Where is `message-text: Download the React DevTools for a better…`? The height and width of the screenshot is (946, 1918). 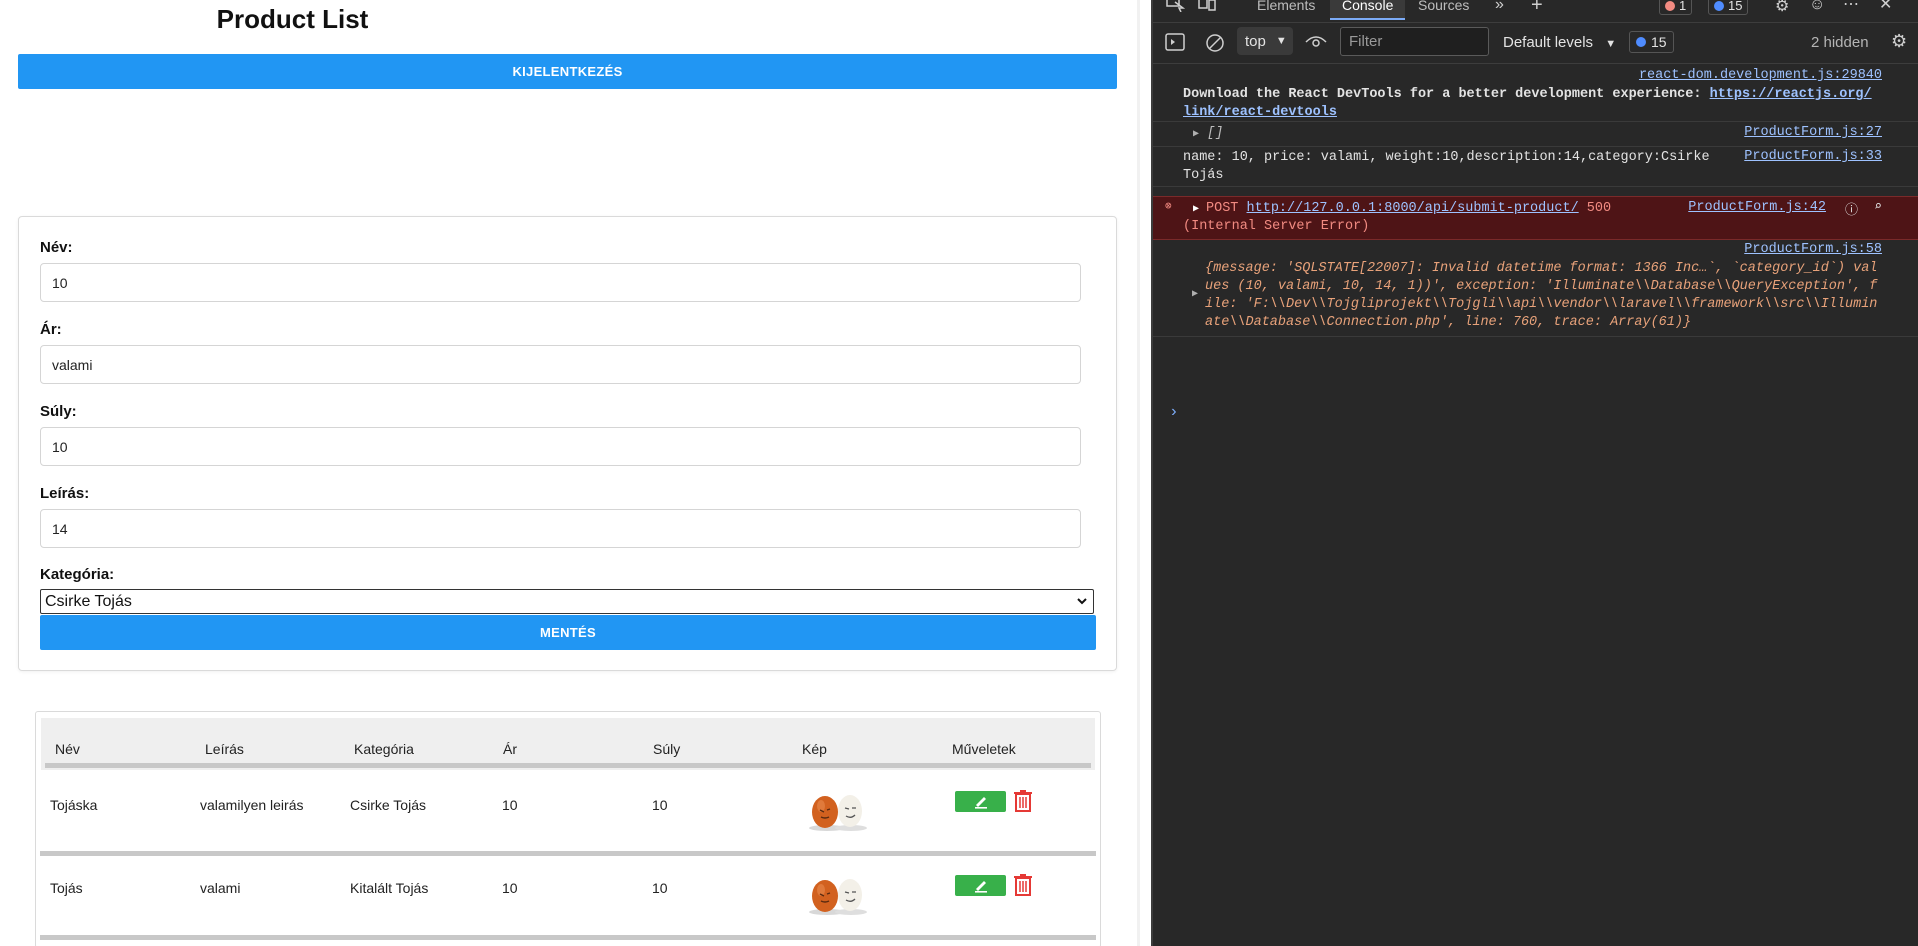
message-text: Download the React DevTools for a better… is located at coordinates (1527, 95).